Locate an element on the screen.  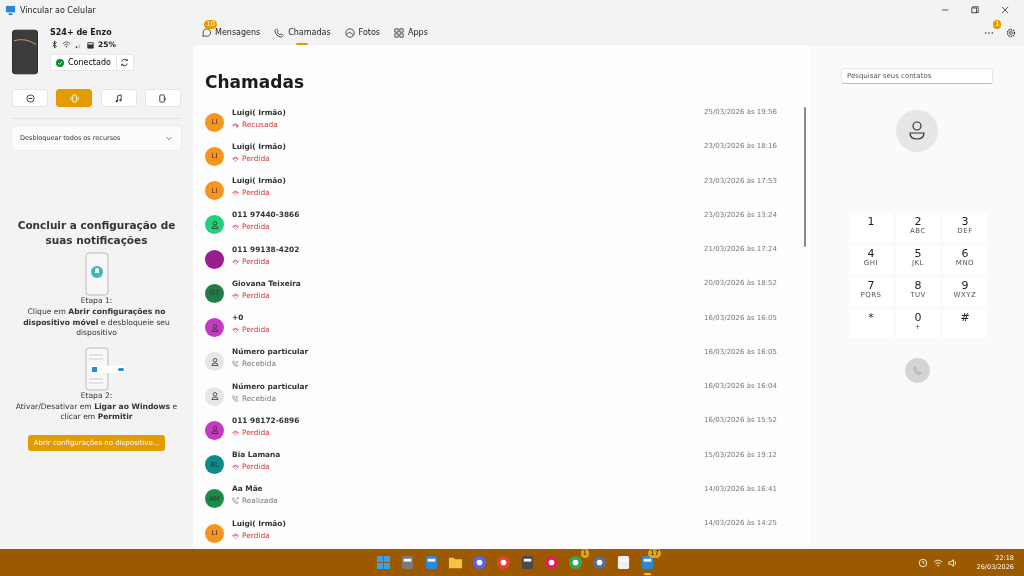
close-icon is located at coordinates (1005, 10).